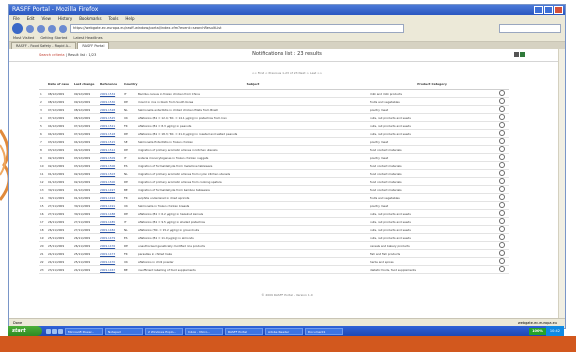 This screenshot has height=352, width=576. Describe the element at coordinates (41, 28) in the screenshot. I see `reload-icon` at that location.